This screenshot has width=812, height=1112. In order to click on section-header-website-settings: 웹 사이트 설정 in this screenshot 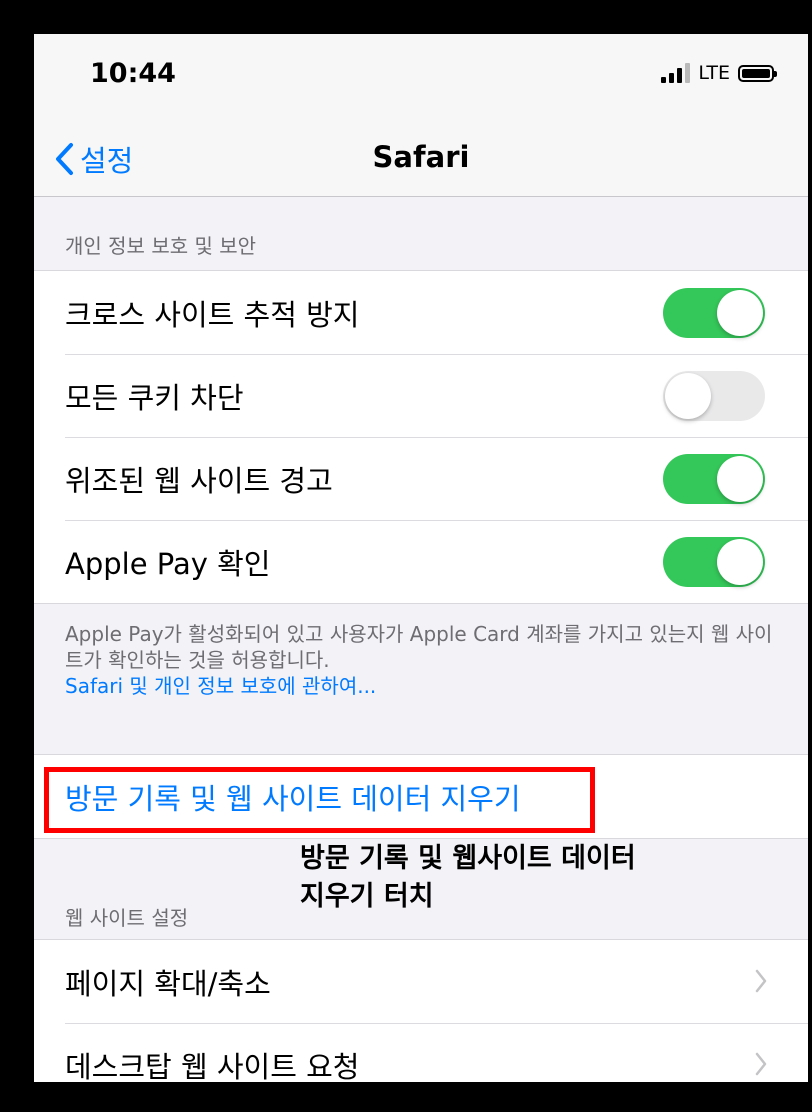, I will do `click(127, 918)`.